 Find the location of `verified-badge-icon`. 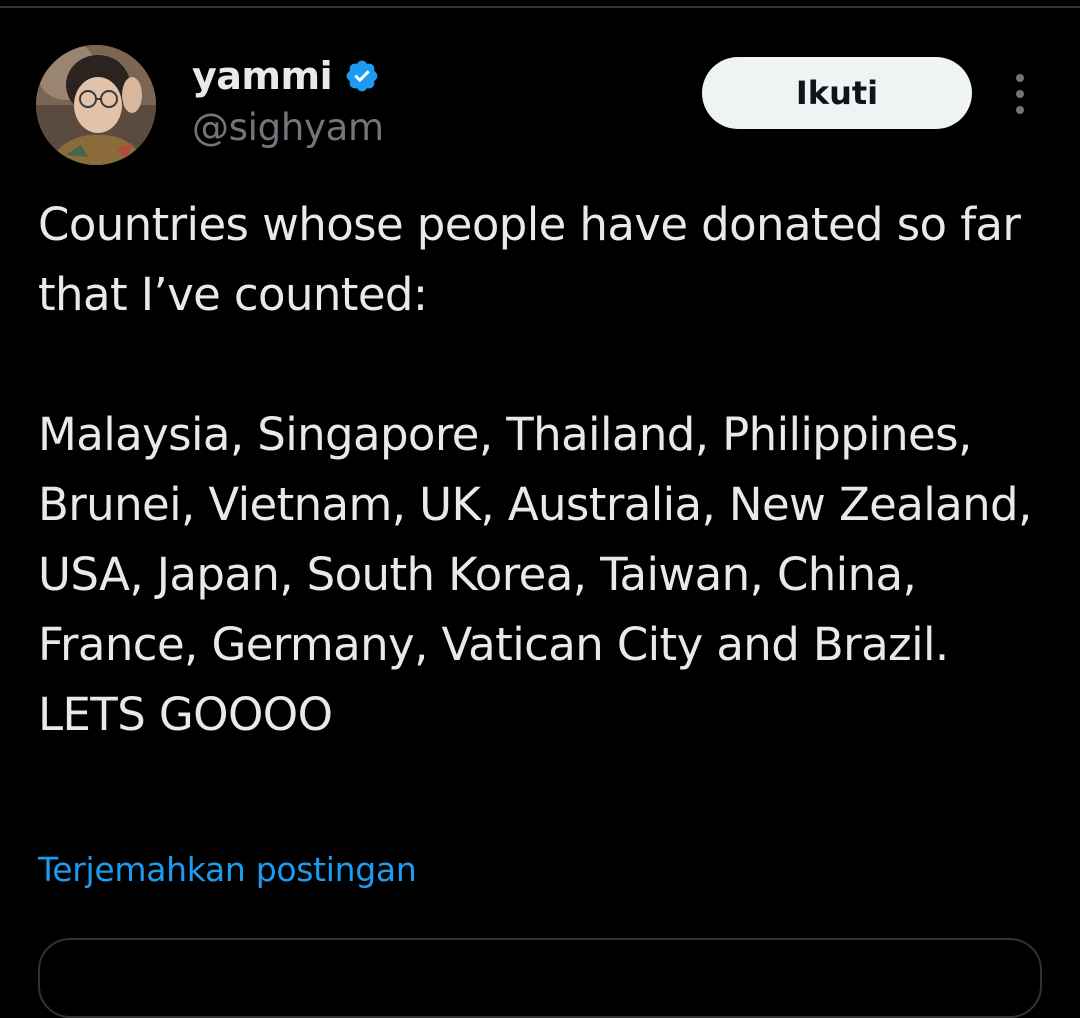

verified-badge-icon is located at coordinates (362, 76).